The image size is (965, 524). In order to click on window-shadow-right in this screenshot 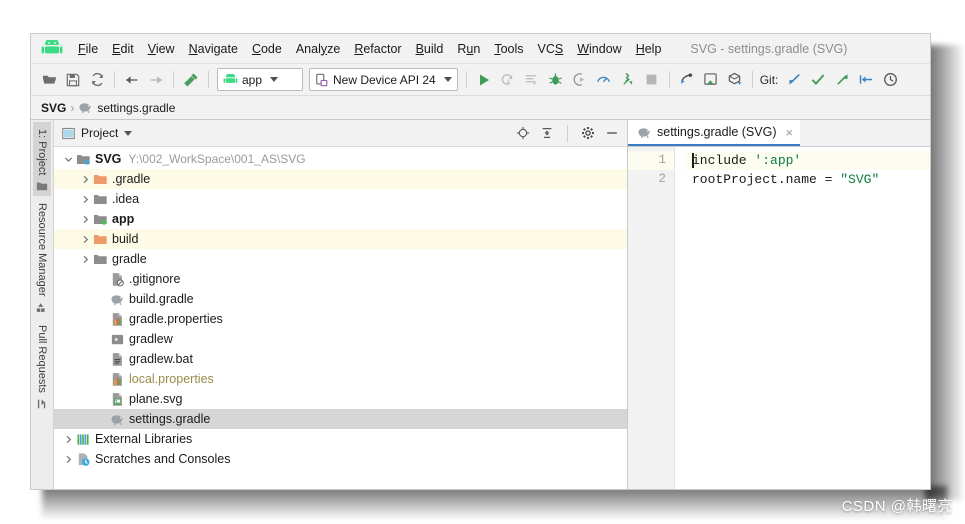, I will do `click(945, 272)`.